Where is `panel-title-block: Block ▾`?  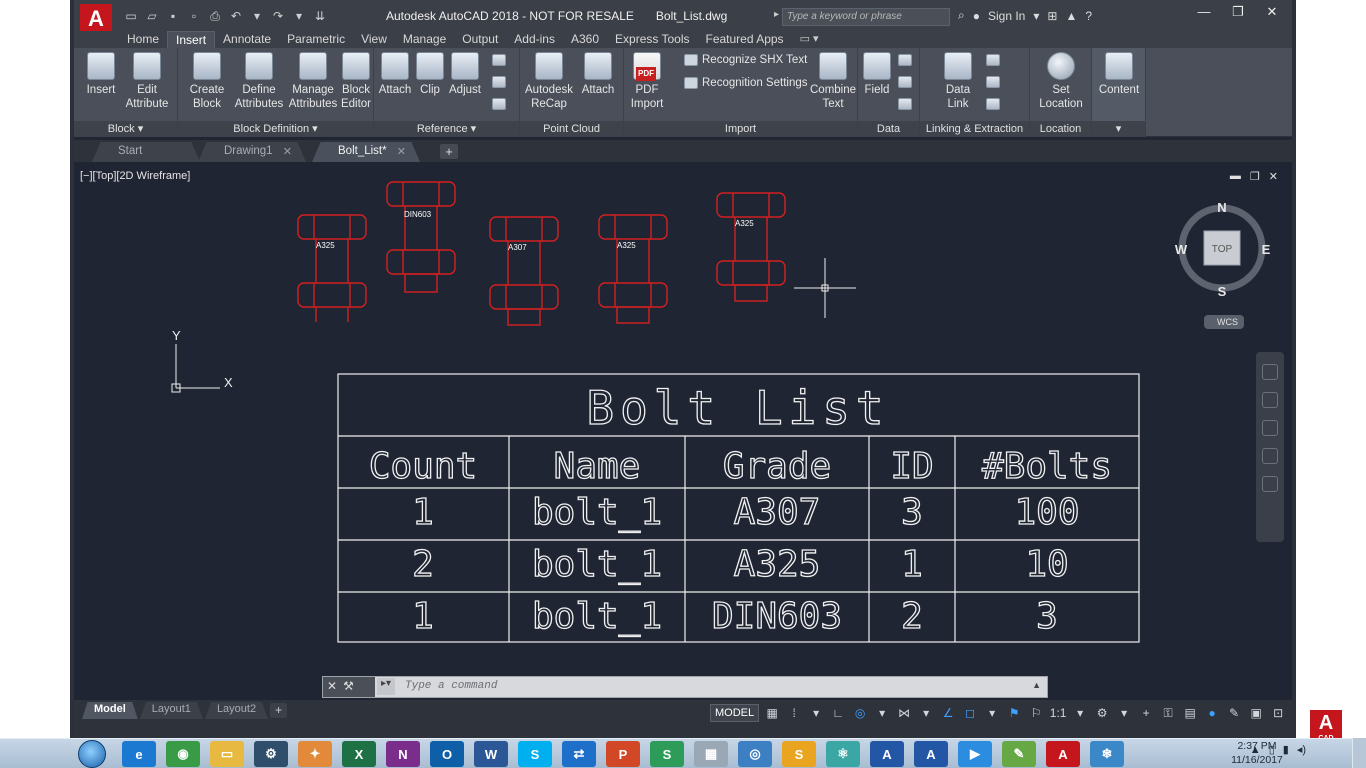 panel-title-block: Block ▾ is located at coordinates (125, 129).